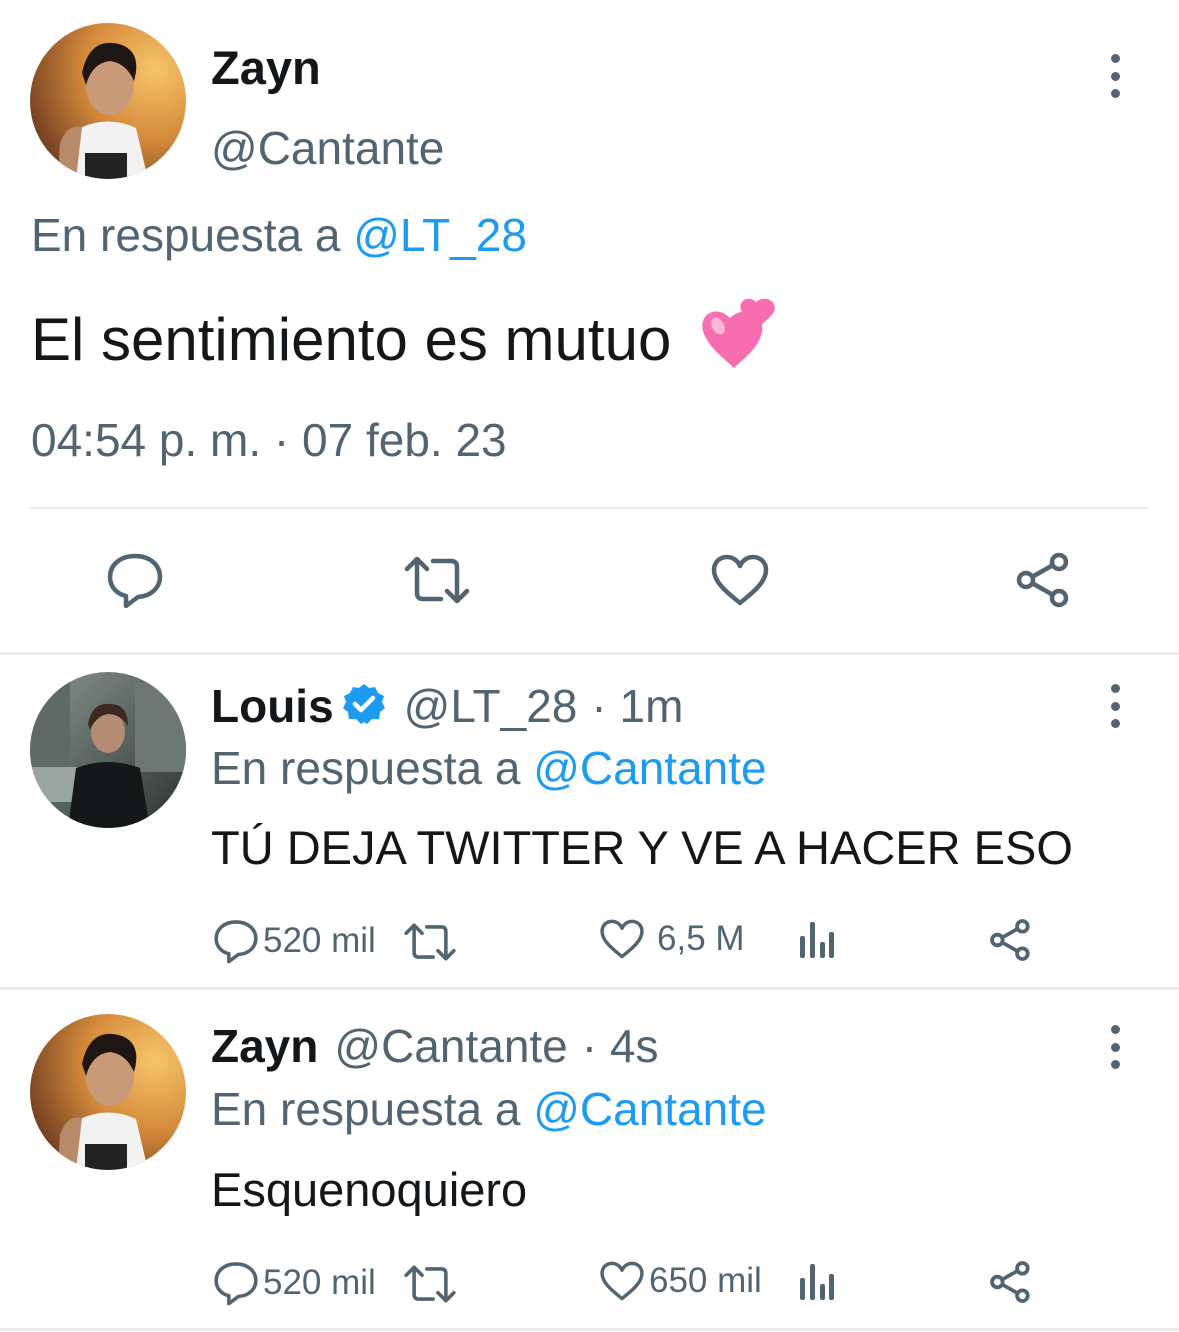  Describe the element at coordinates (351, 339) in the screenshot. I see `tweet-text-content: El sentimiento es mutuo` at that location.